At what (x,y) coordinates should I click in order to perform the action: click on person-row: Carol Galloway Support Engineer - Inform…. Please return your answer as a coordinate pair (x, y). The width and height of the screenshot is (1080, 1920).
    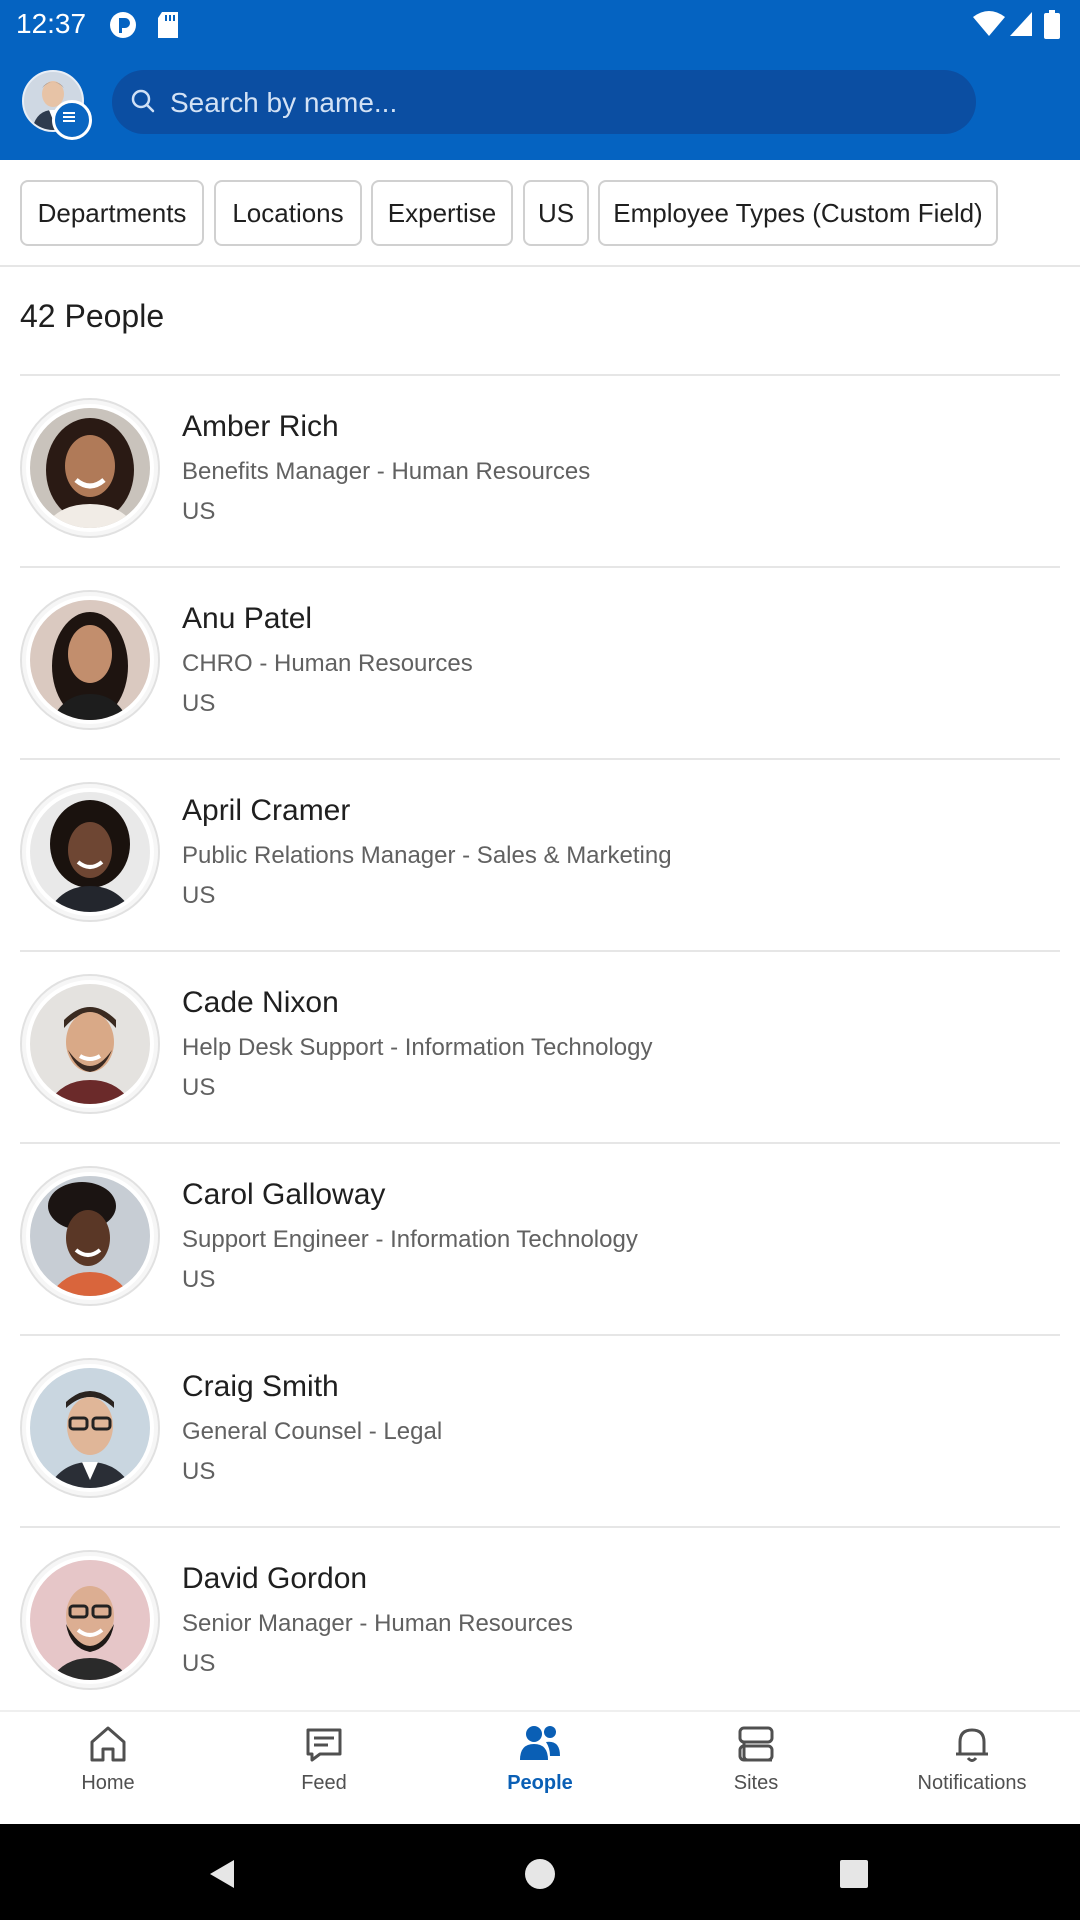
    Looking at the image, I should click on (540, 1240).